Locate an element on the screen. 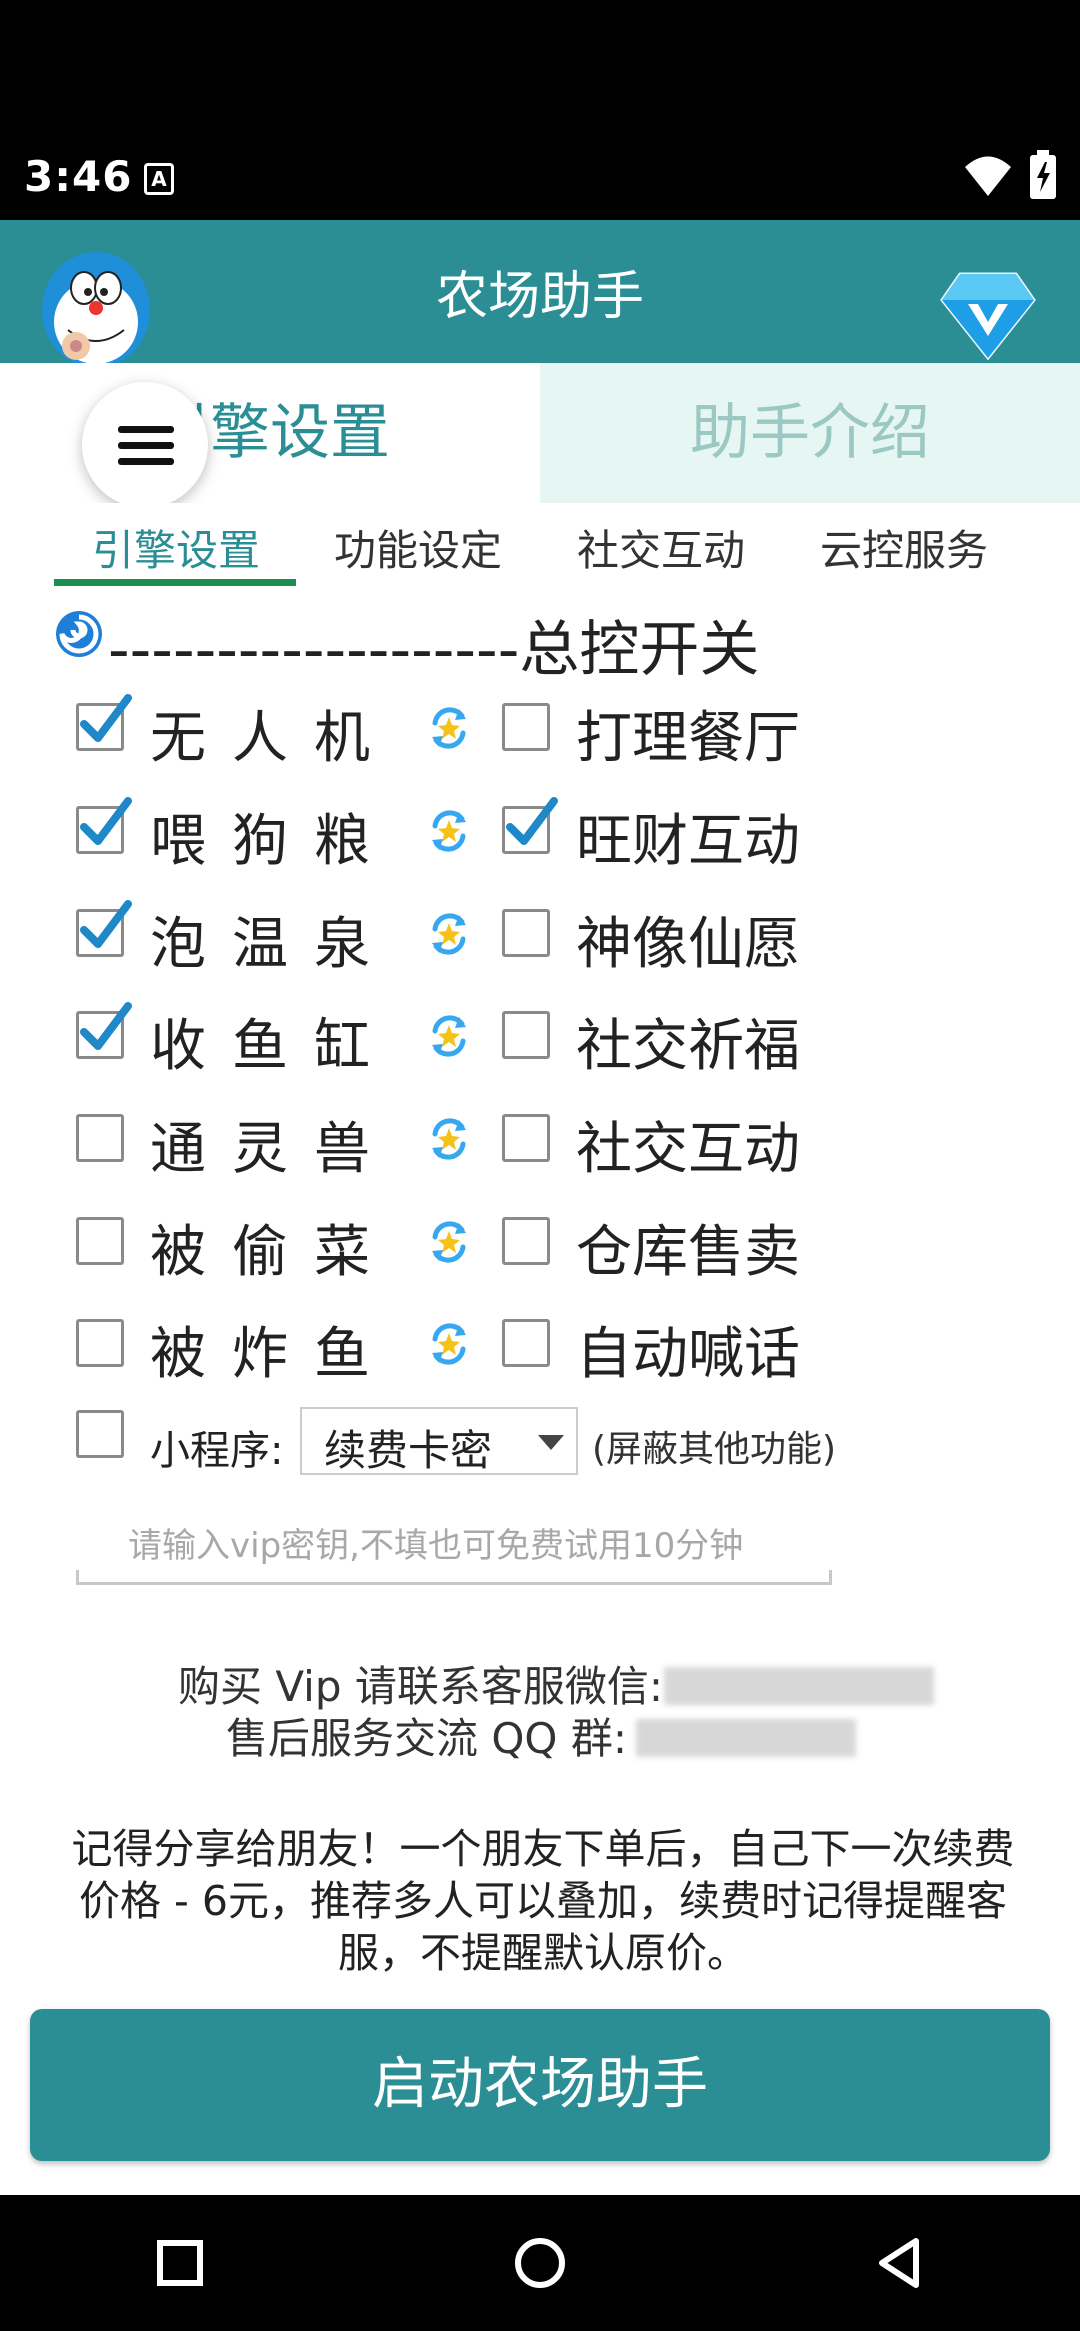 The image size is (1080, 2331). menu-button is located at coordinates (145, 445).